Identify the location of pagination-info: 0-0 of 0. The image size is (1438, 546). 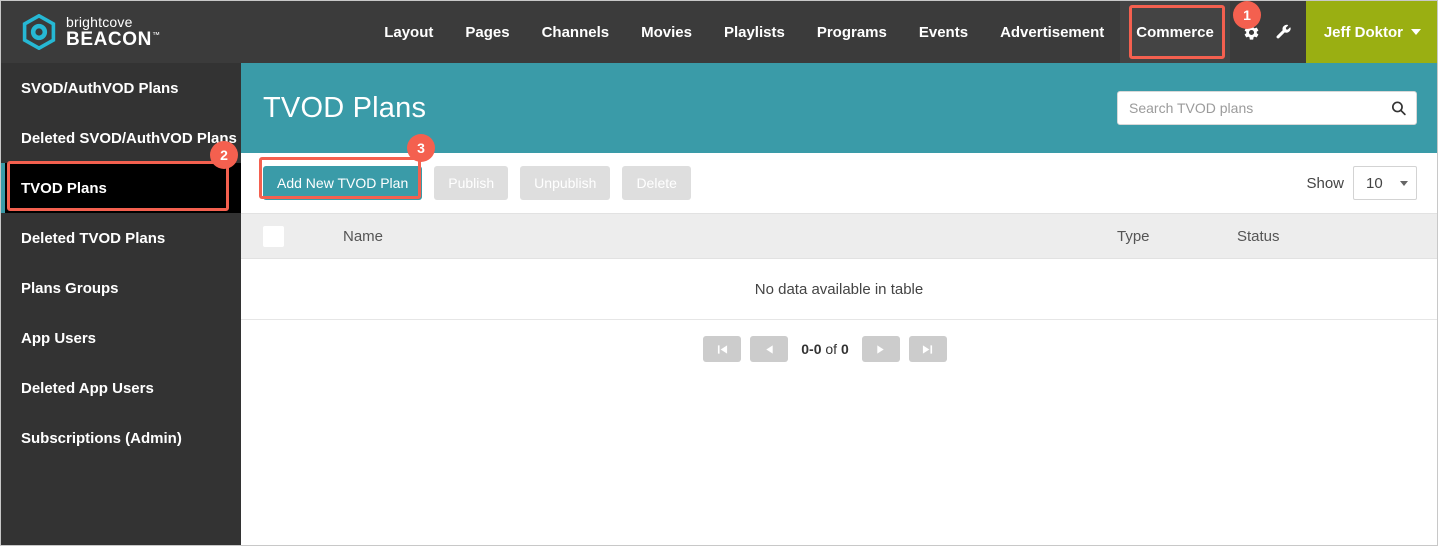
(825, 349).